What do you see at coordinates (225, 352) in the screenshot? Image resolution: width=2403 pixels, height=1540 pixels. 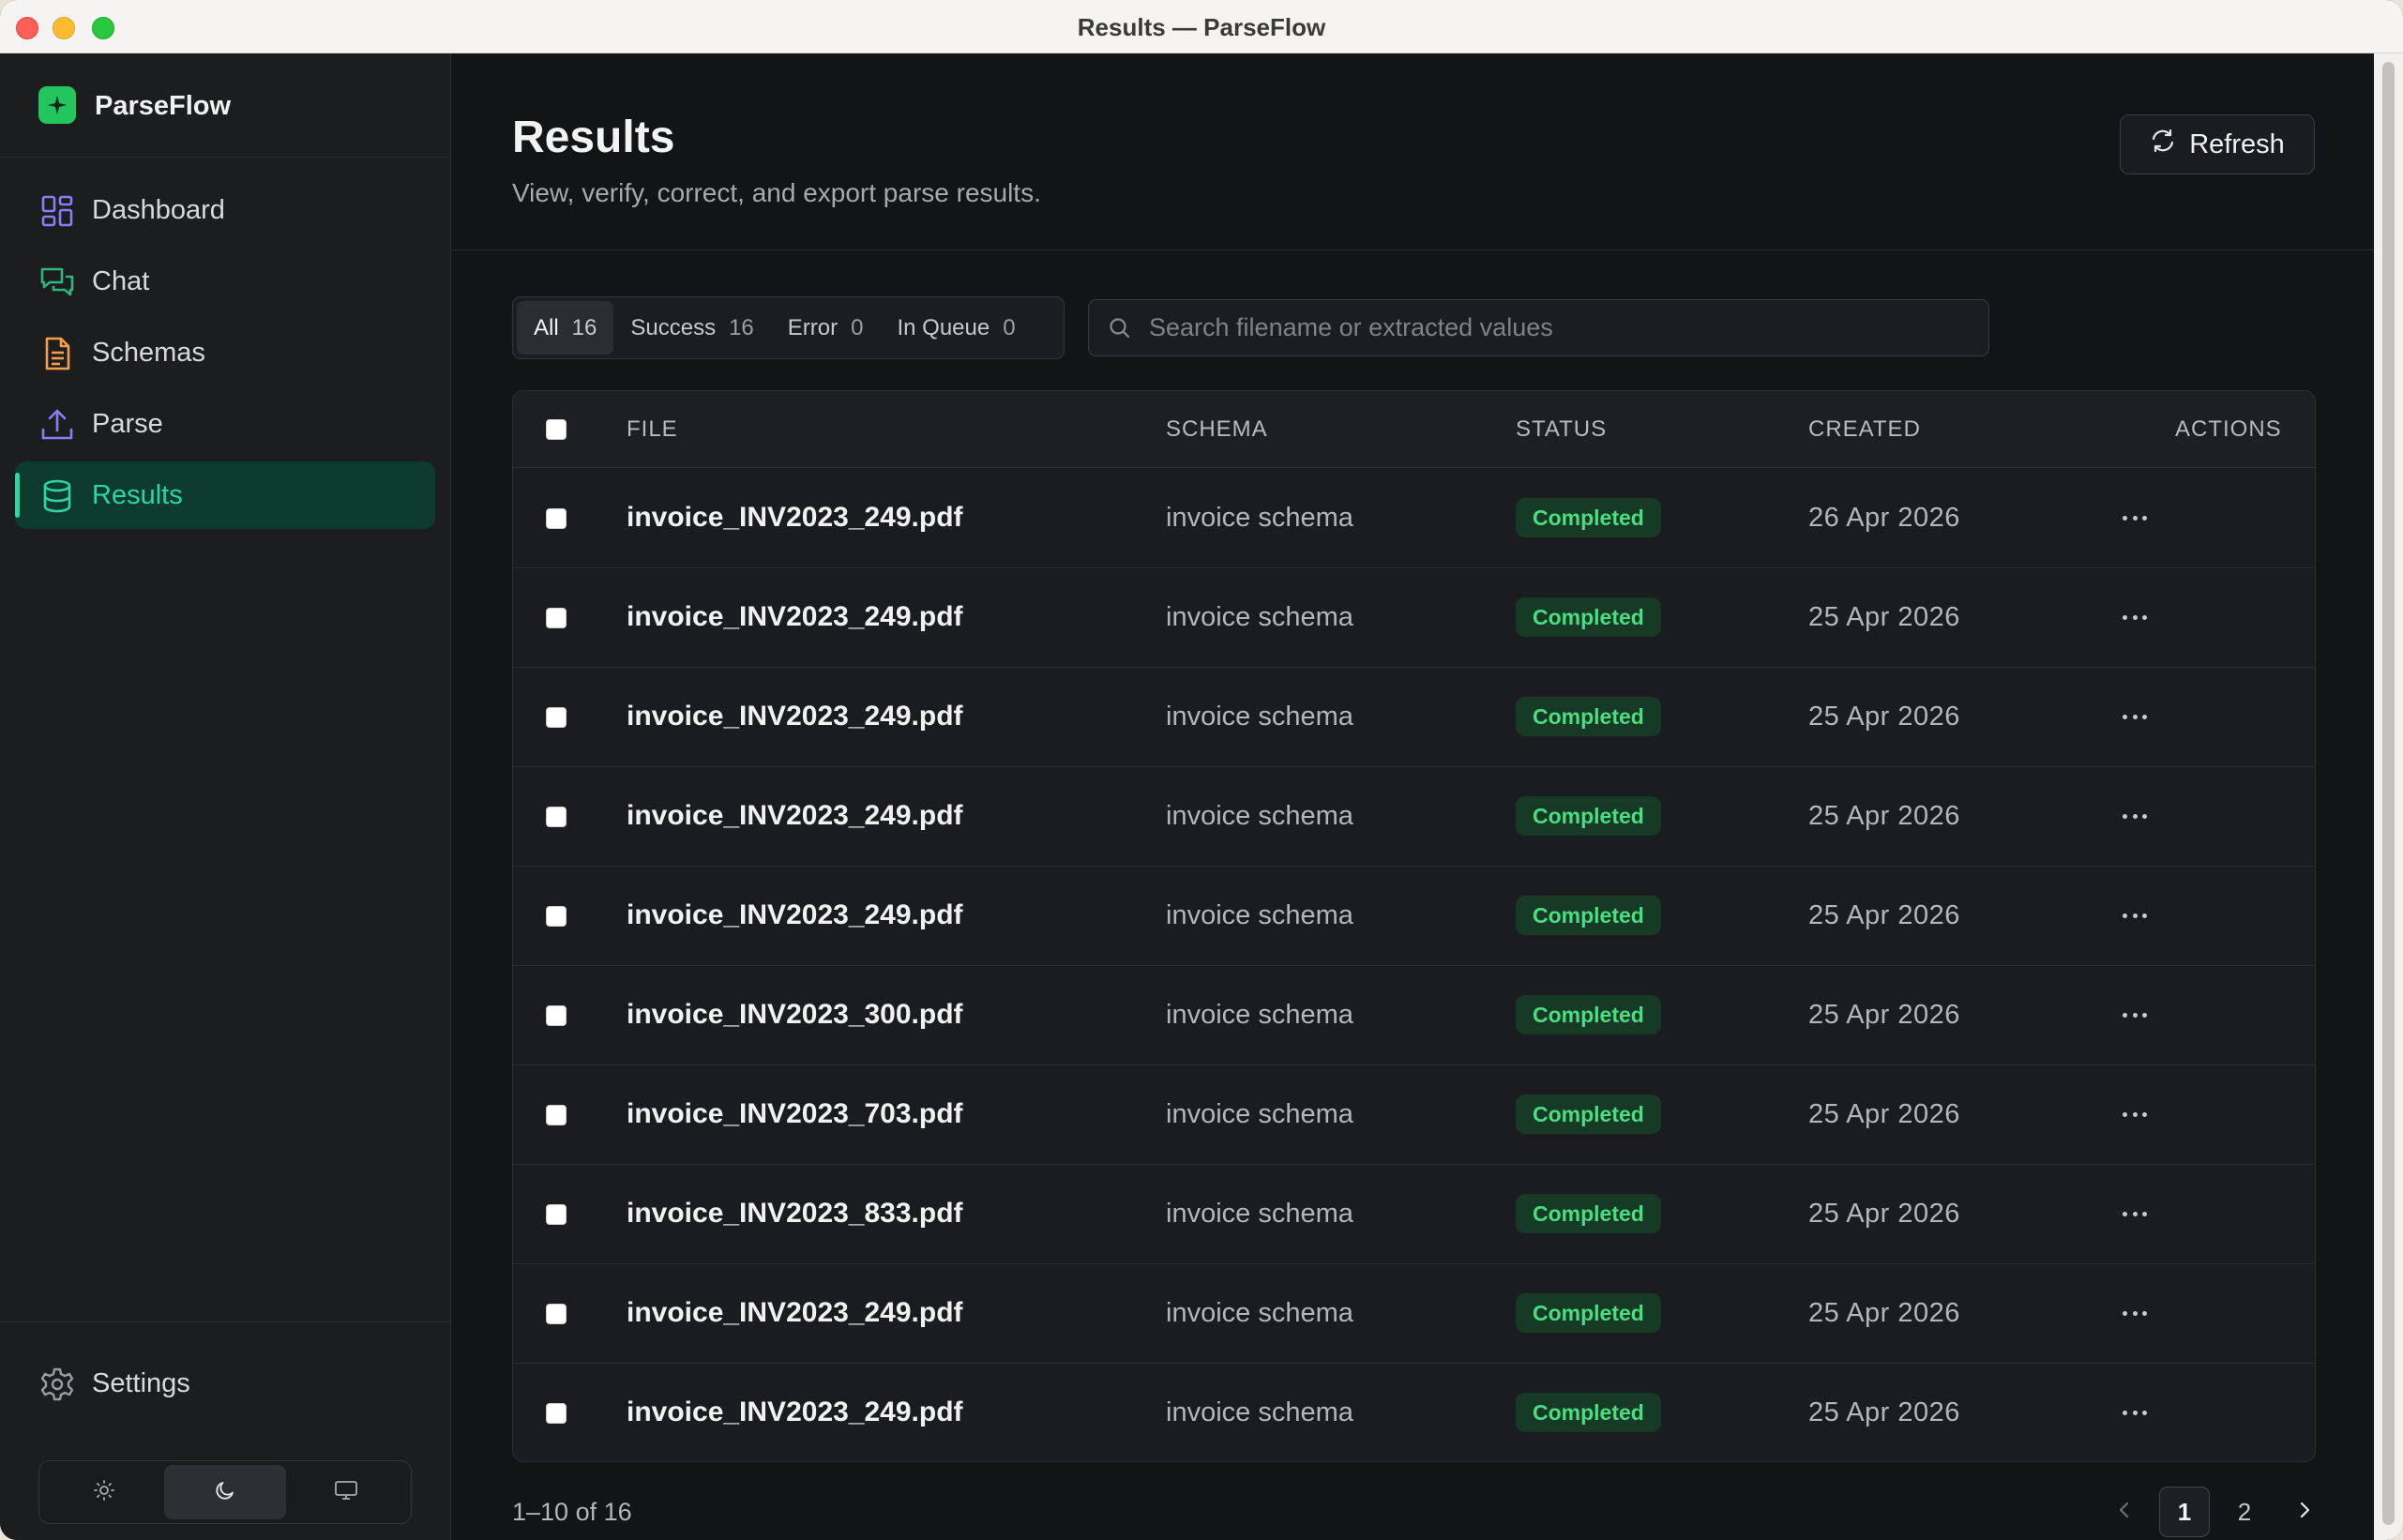 I see `sidebar-item-schemas: Schemas` at bounding box center [225, 352].